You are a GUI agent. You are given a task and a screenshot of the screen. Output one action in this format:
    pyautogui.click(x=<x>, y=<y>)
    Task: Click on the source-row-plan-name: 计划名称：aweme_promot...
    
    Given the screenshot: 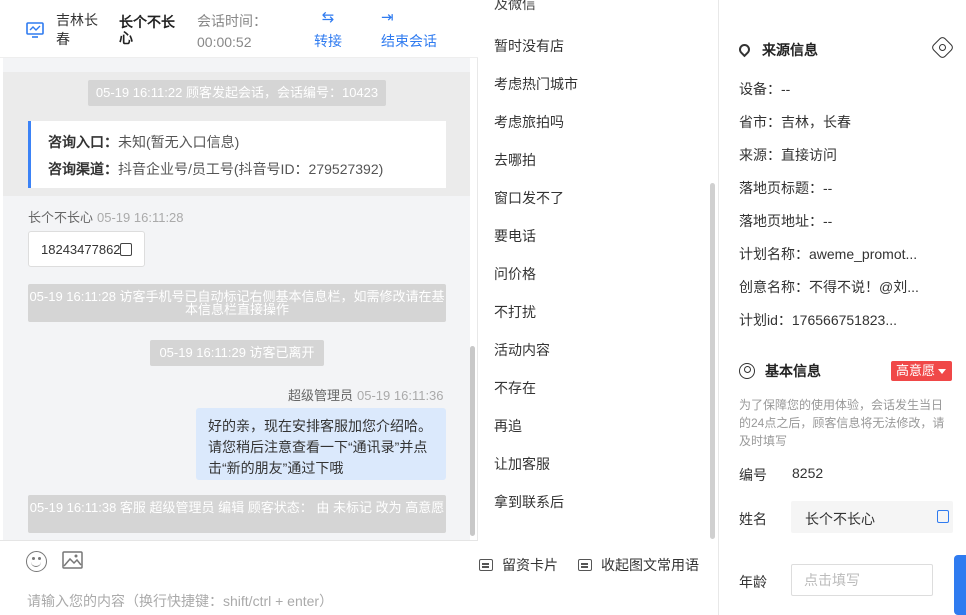 What is the action you would take?
    pyautogui.click(x=828, y=254)
    